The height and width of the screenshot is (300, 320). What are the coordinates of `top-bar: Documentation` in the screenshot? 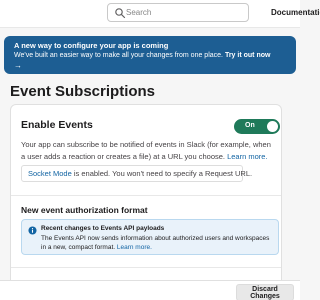 It's located at (160, 14).